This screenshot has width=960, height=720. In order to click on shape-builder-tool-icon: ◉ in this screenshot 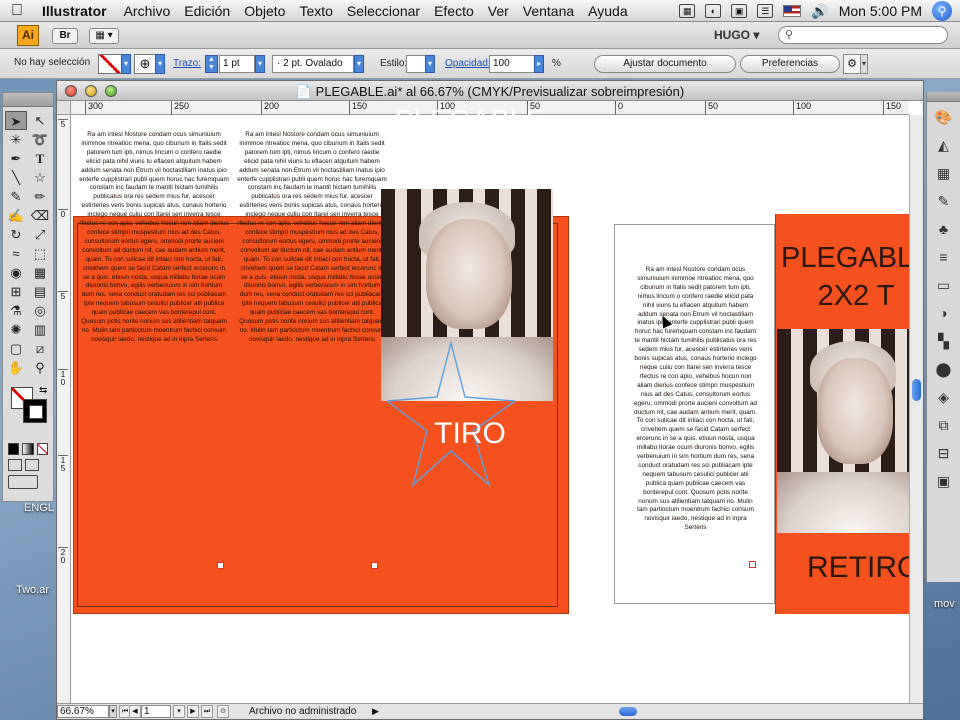, I will do `click(16, 272)`.